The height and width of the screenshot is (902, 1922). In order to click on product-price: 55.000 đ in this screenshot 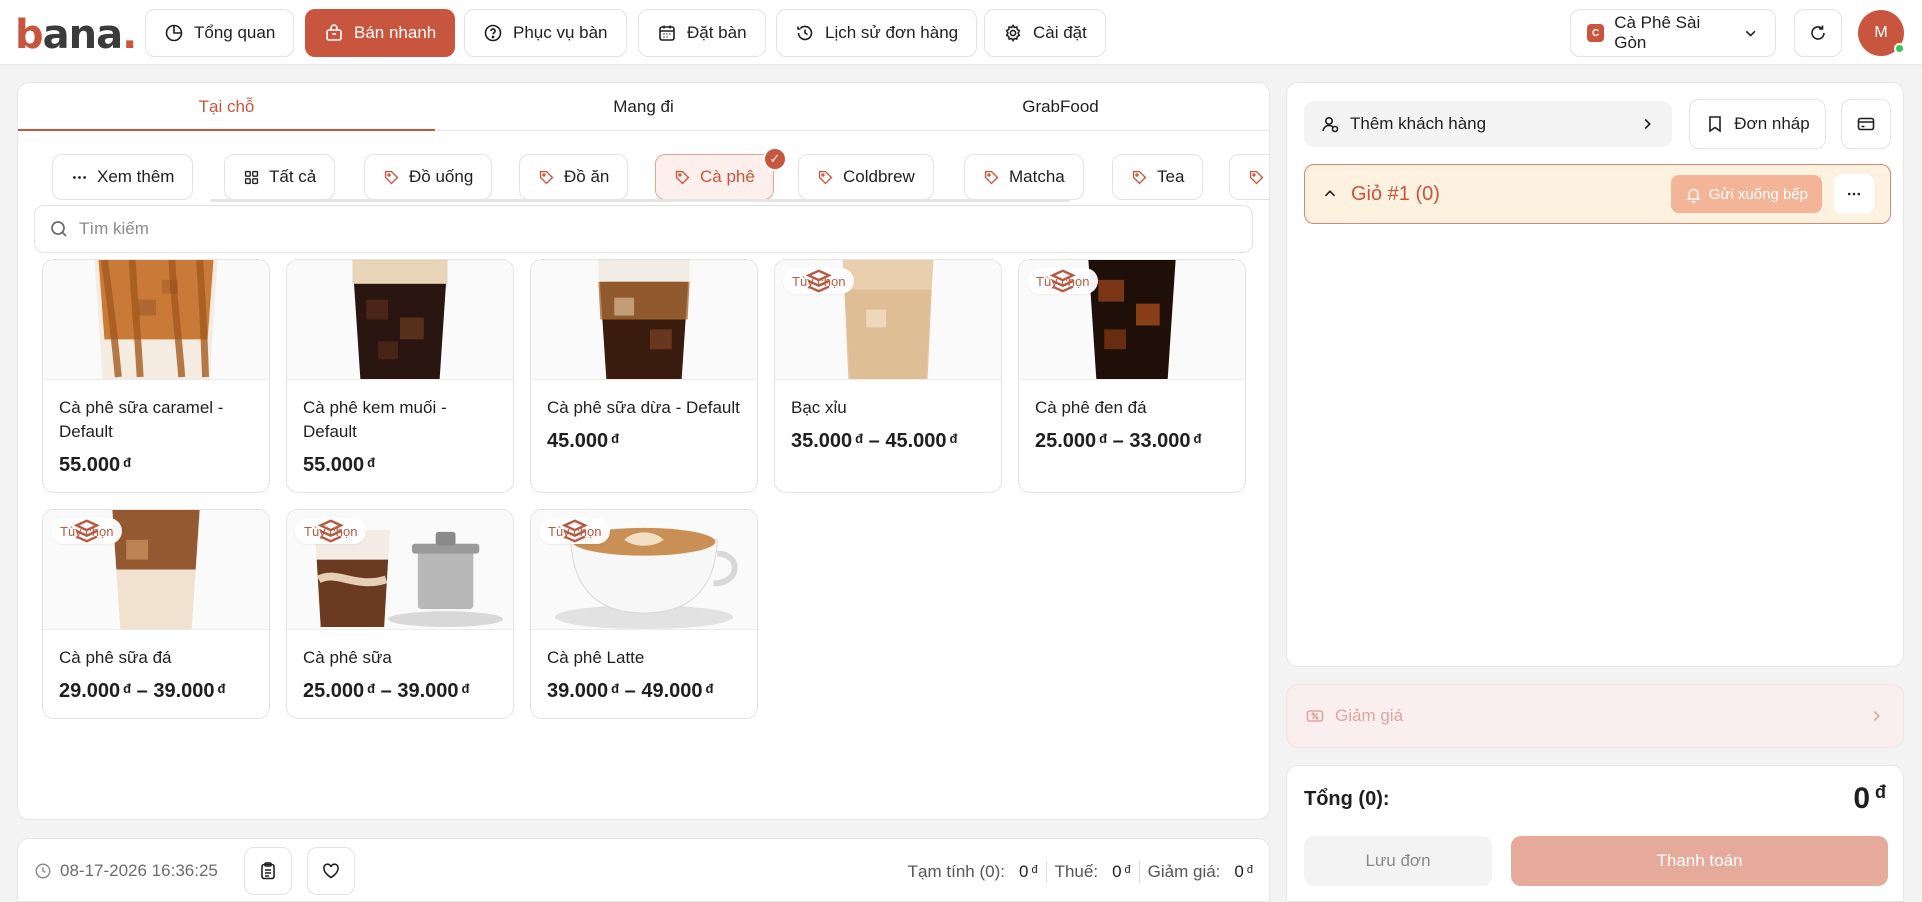, I will do `click(95, 465)`.